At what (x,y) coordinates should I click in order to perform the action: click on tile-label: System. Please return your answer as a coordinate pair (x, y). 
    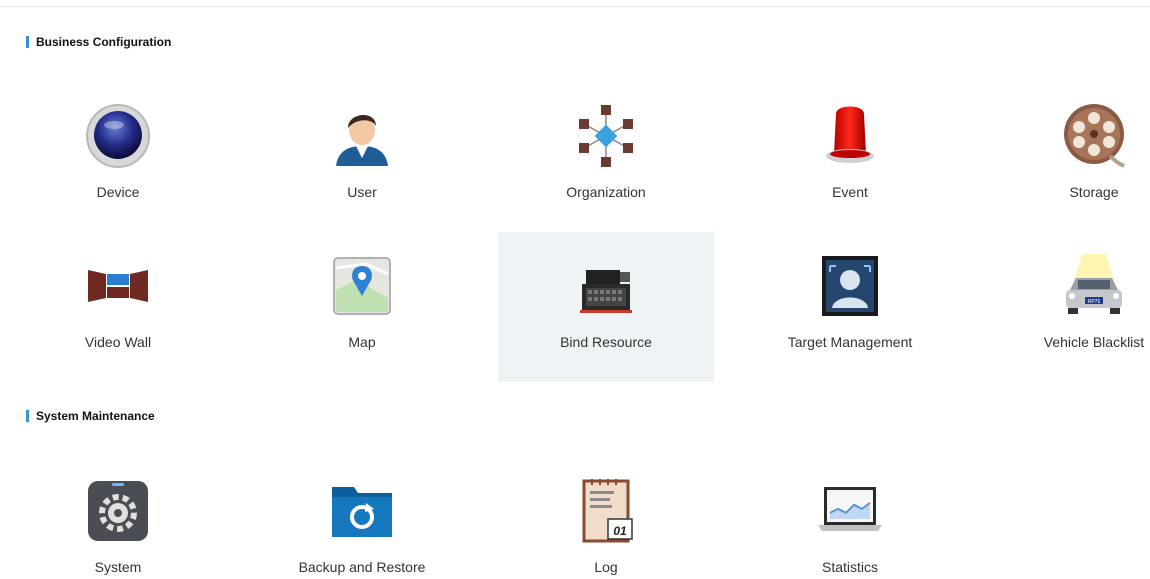
    Looking at the image, I should click on (118, 567).